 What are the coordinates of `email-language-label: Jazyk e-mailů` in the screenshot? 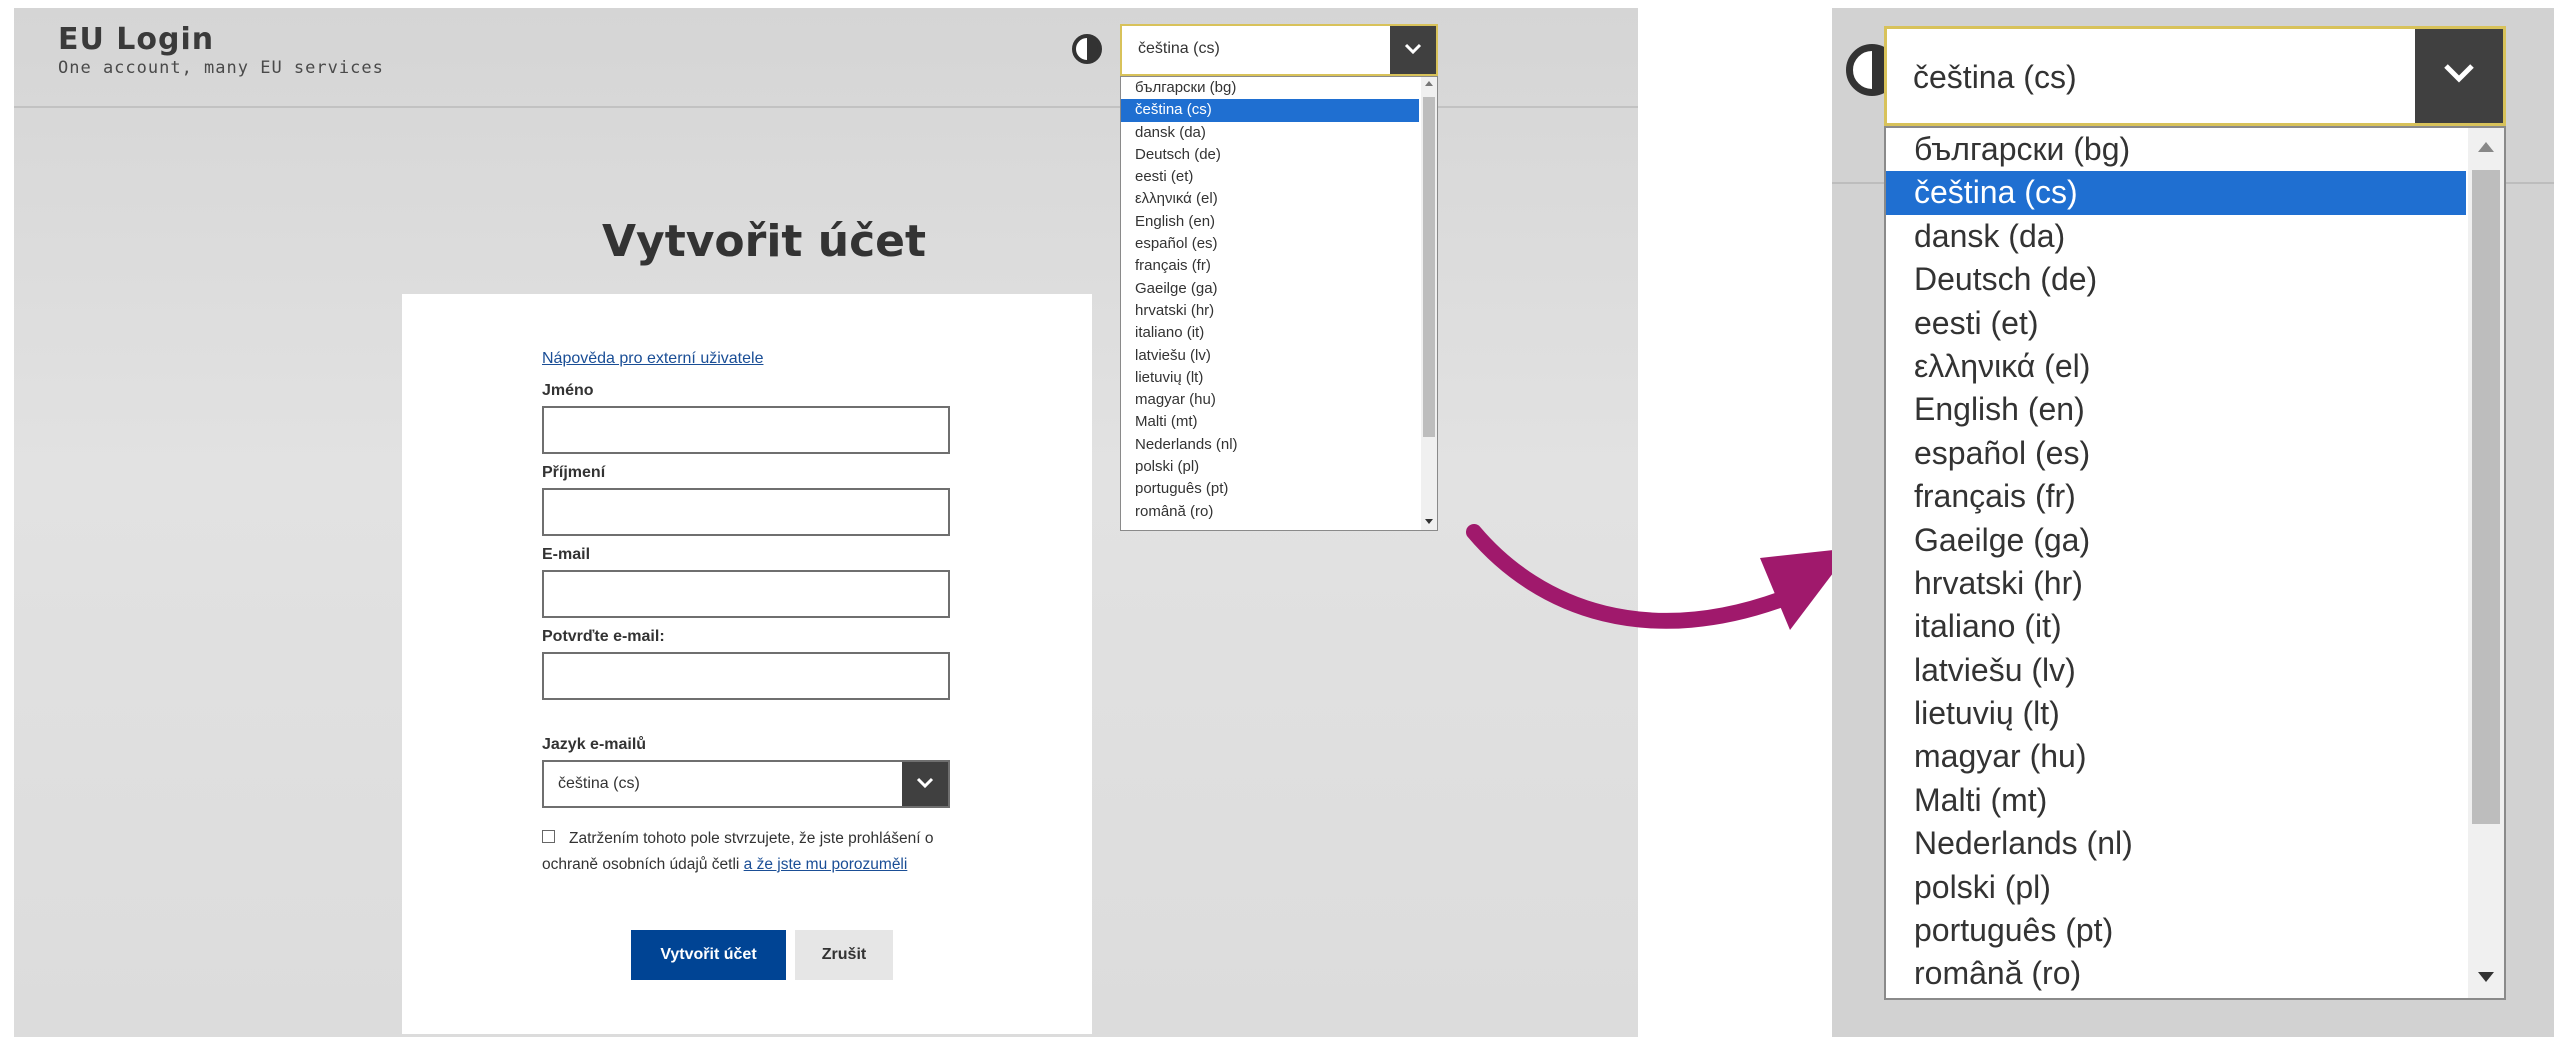 It's located at (594, 744).